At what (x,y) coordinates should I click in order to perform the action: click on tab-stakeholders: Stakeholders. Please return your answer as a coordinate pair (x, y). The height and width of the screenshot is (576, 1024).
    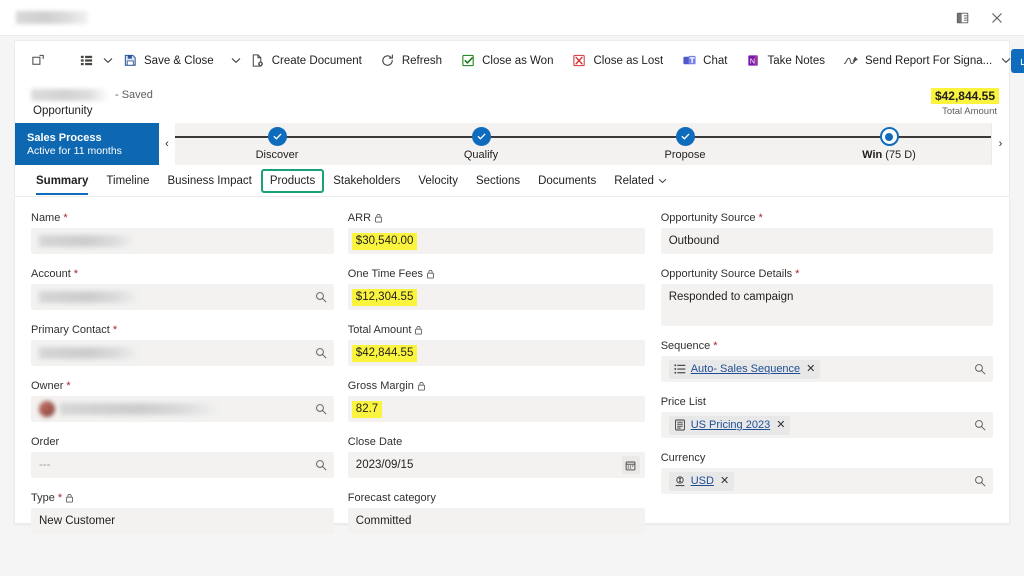
    Looking at the image, I should click on (366, 181).